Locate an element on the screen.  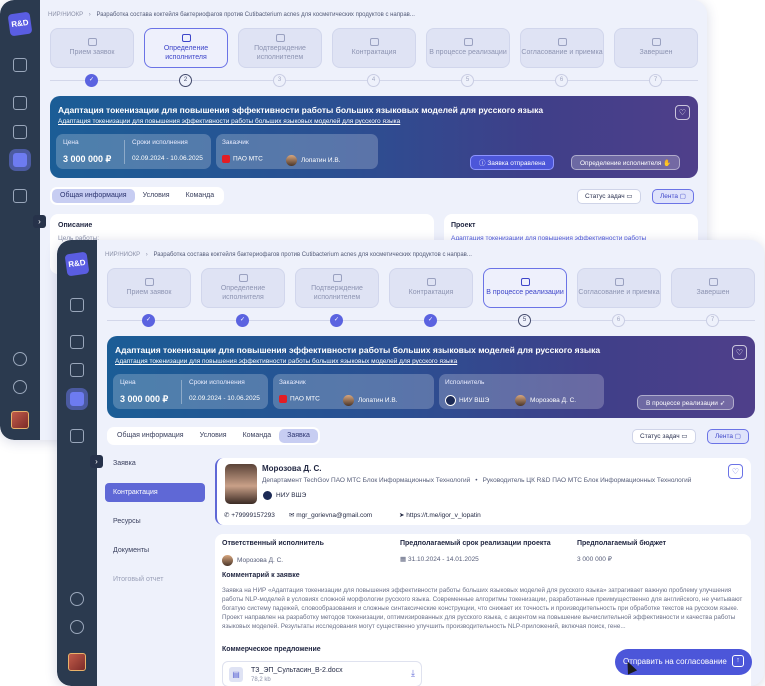
send-for-approval-button: Отправить на согласование ↑ is located at coordinates (683, 662).